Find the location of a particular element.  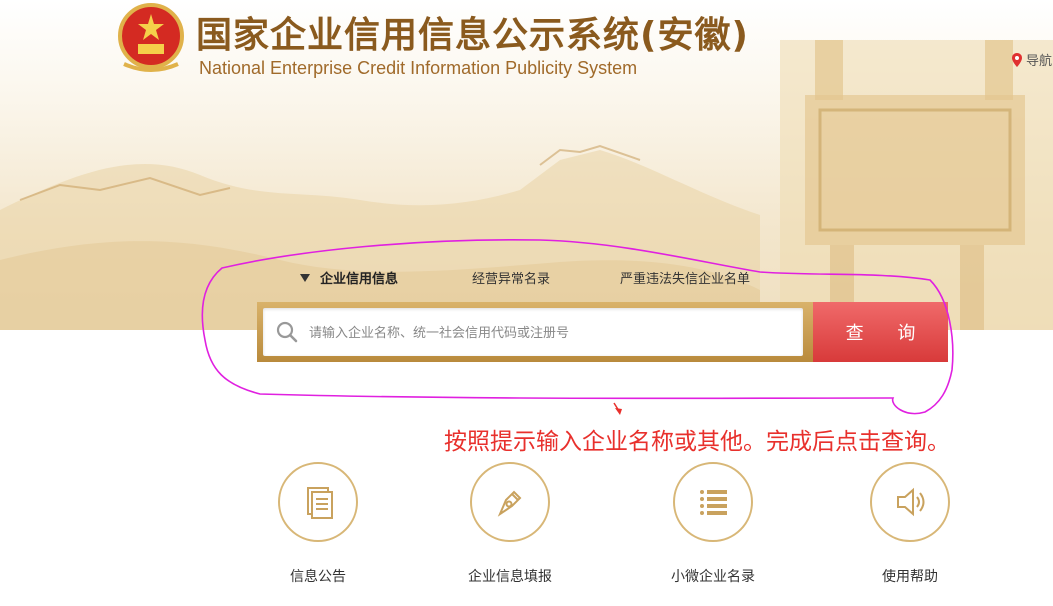

site-title: 国家企业信用信息公示系统(安徽) is located at coordinates (472, 35).